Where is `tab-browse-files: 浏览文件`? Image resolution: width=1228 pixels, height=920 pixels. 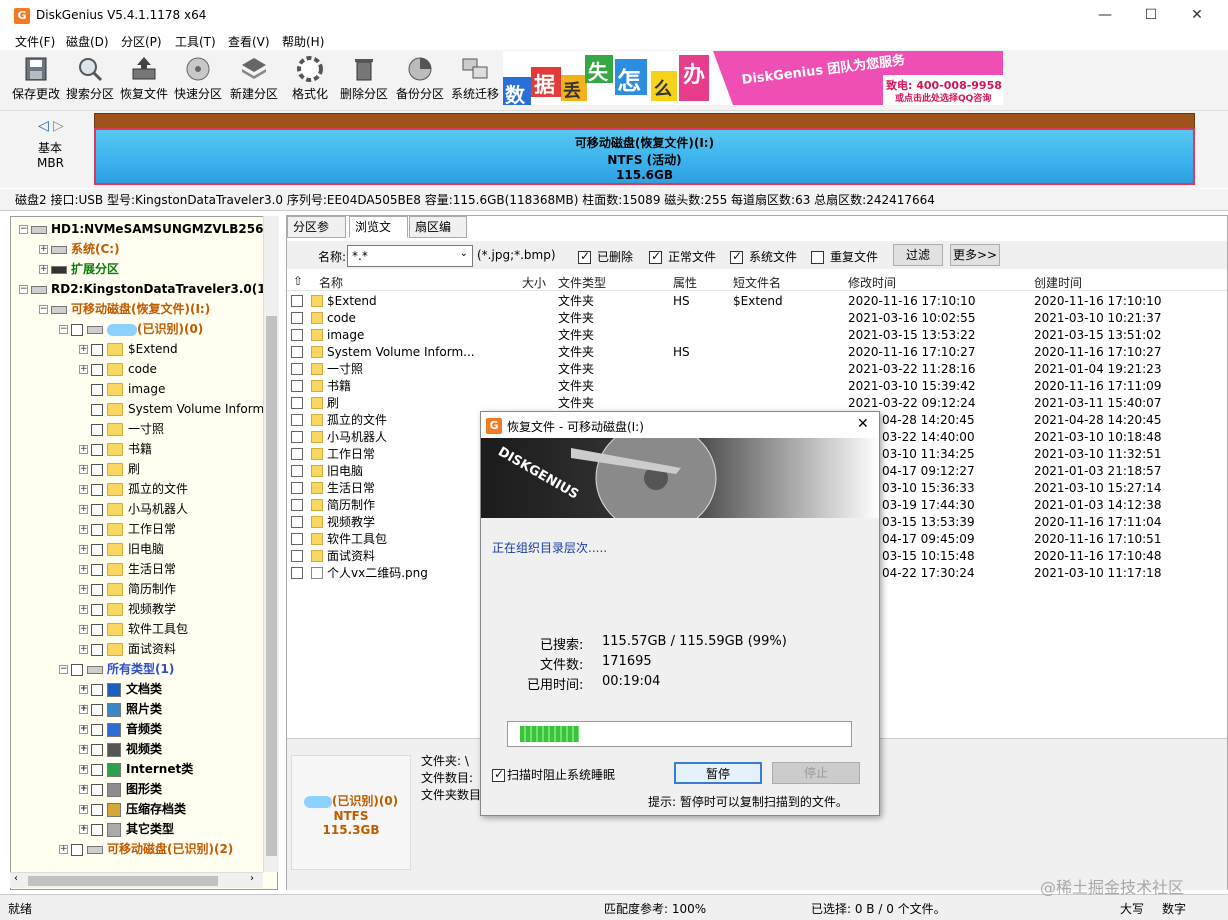
tab-browse-files: 浏览文件 is located at coordinates (378, 235).